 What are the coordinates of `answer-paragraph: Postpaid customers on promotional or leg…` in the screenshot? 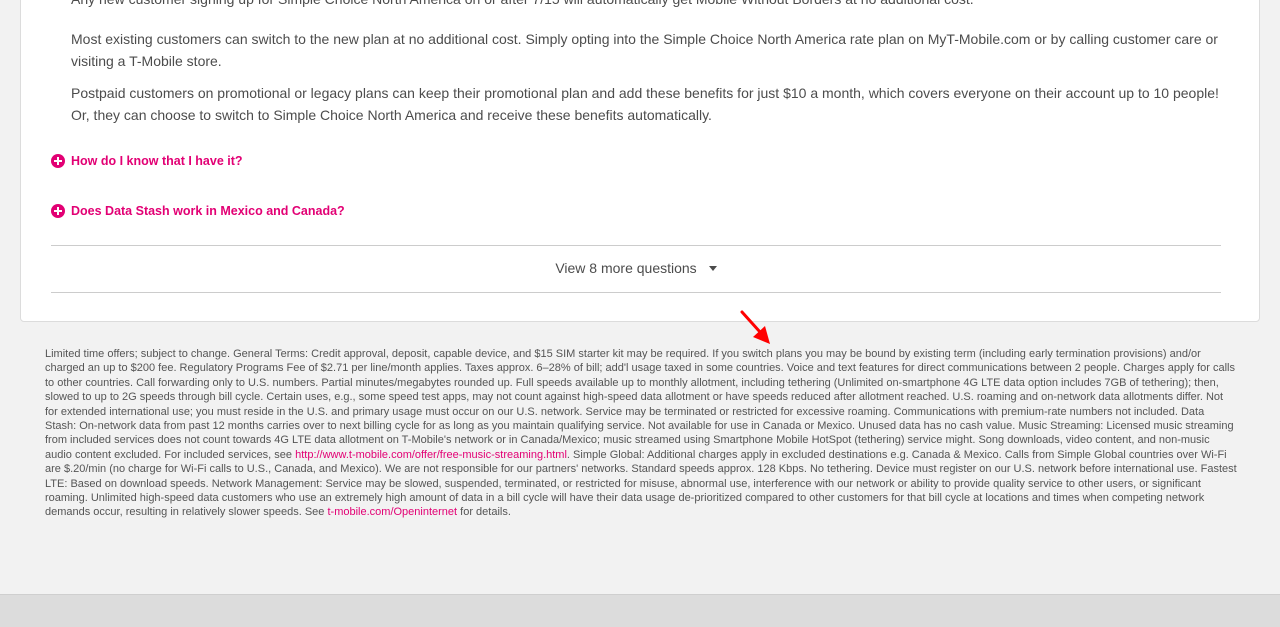 It's located at (645, 104).